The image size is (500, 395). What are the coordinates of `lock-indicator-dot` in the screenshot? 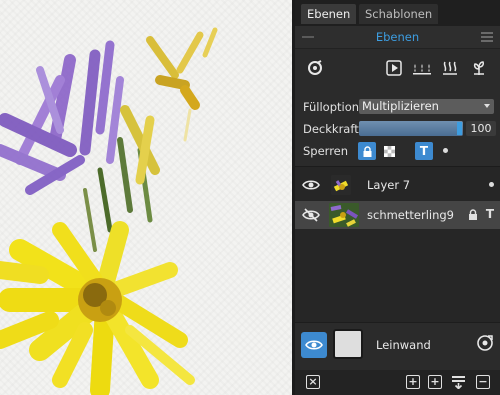 It's located at (445, 150).